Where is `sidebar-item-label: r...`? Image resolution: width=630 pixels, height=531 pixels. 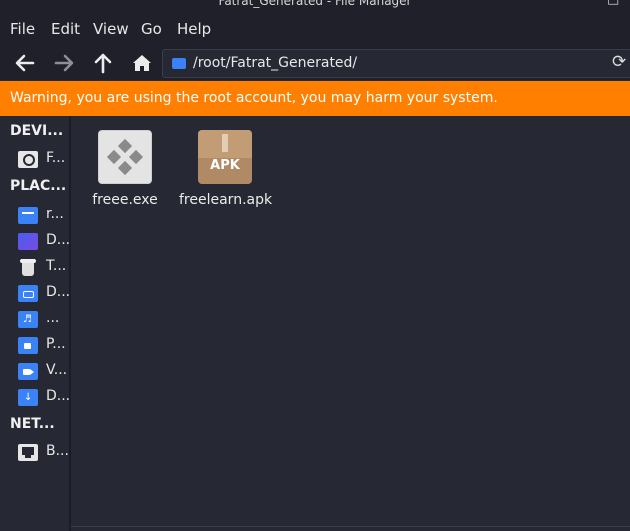
sidebar-item-label: r... is located at coordinates (55, 214).